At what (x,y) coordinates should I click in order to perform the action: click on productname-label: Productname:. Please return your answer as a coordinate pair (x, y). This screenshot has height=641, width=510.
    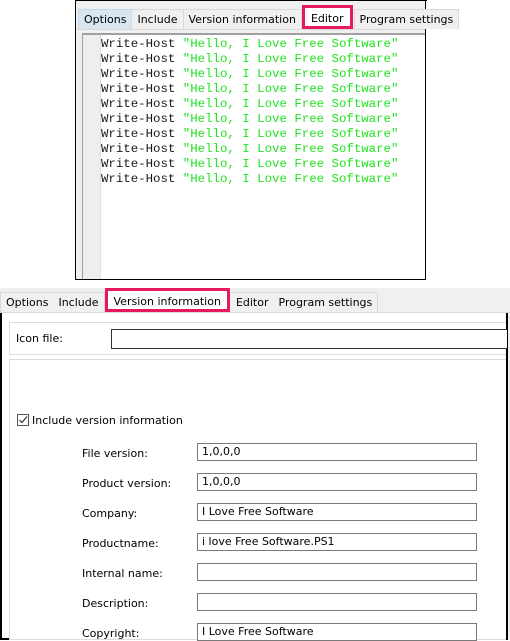
    Looking at the image, I should click on (120, 543).